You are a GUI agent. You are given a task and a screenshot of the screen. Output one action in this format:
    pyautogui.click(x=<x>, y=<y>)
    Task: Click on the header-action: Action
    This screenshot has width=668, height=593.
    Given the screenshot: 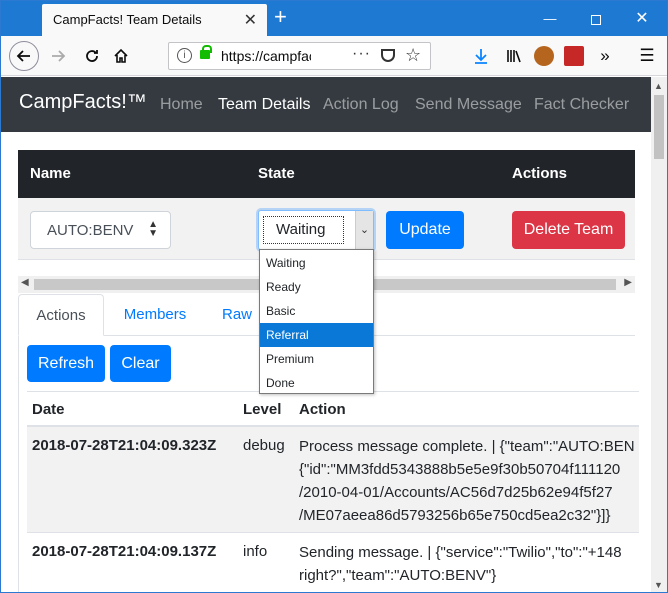 What is the action you would take?
    pyautogui.click(x=322, y=409)
    